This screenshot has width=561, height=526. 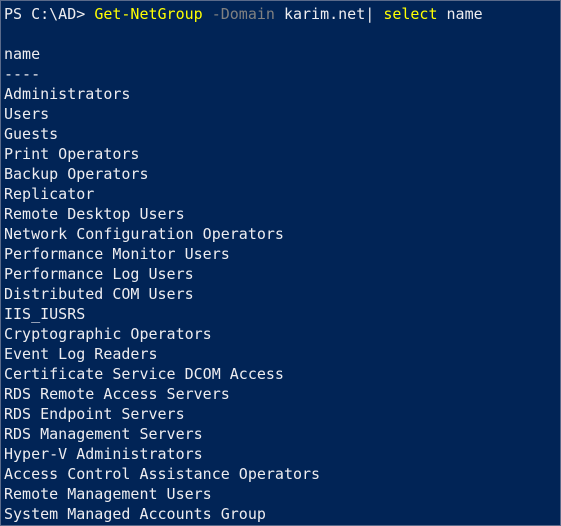 What do you see at coordinates (243, 14) in the screenshot?
I see `parameter-domain: -Domain` at bounding box center [243, 14].